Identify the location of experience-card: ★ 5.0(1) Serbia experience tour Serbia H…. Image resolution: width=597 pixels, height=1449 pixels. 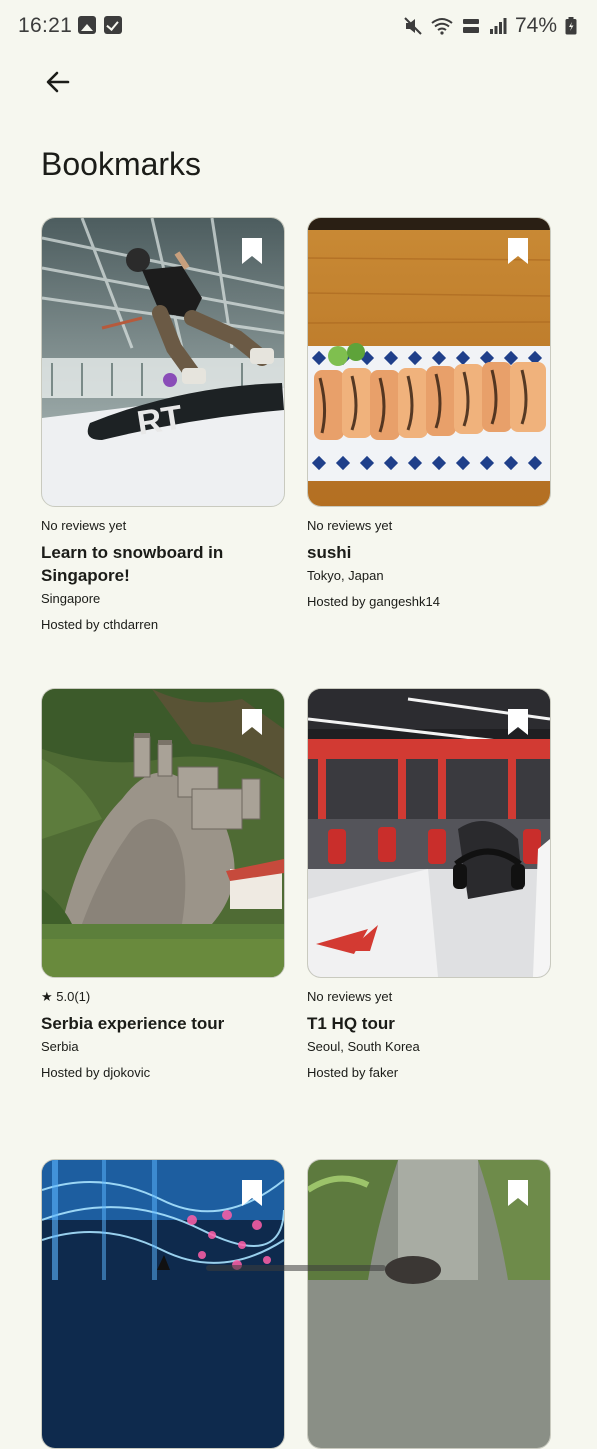
(163, 885).